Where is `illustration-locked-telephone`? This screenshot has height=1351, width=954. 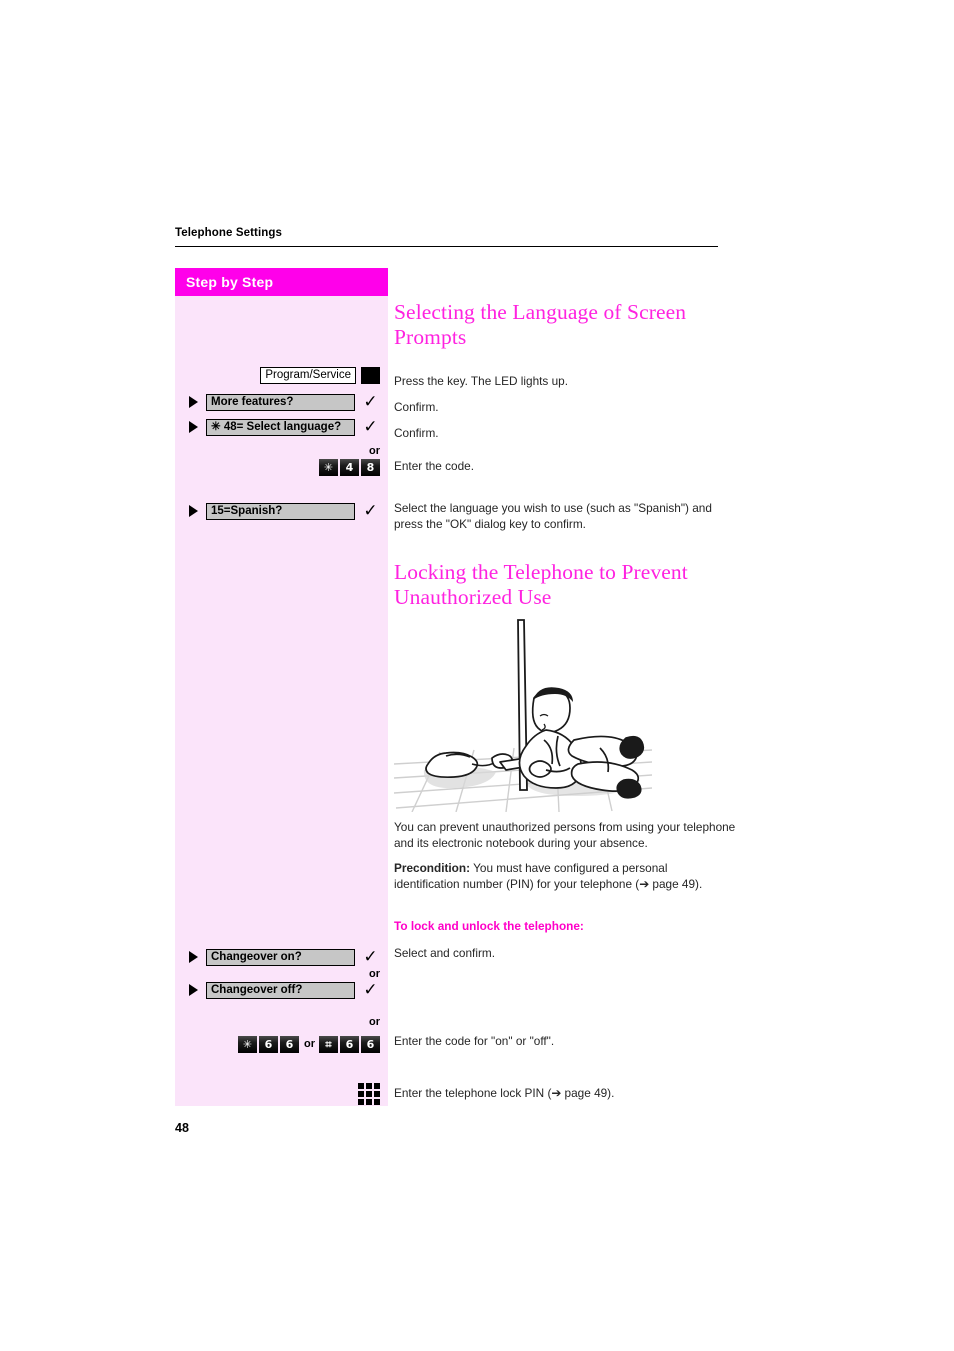
illustration-locked-telephone is located at coordinates (523, 712).